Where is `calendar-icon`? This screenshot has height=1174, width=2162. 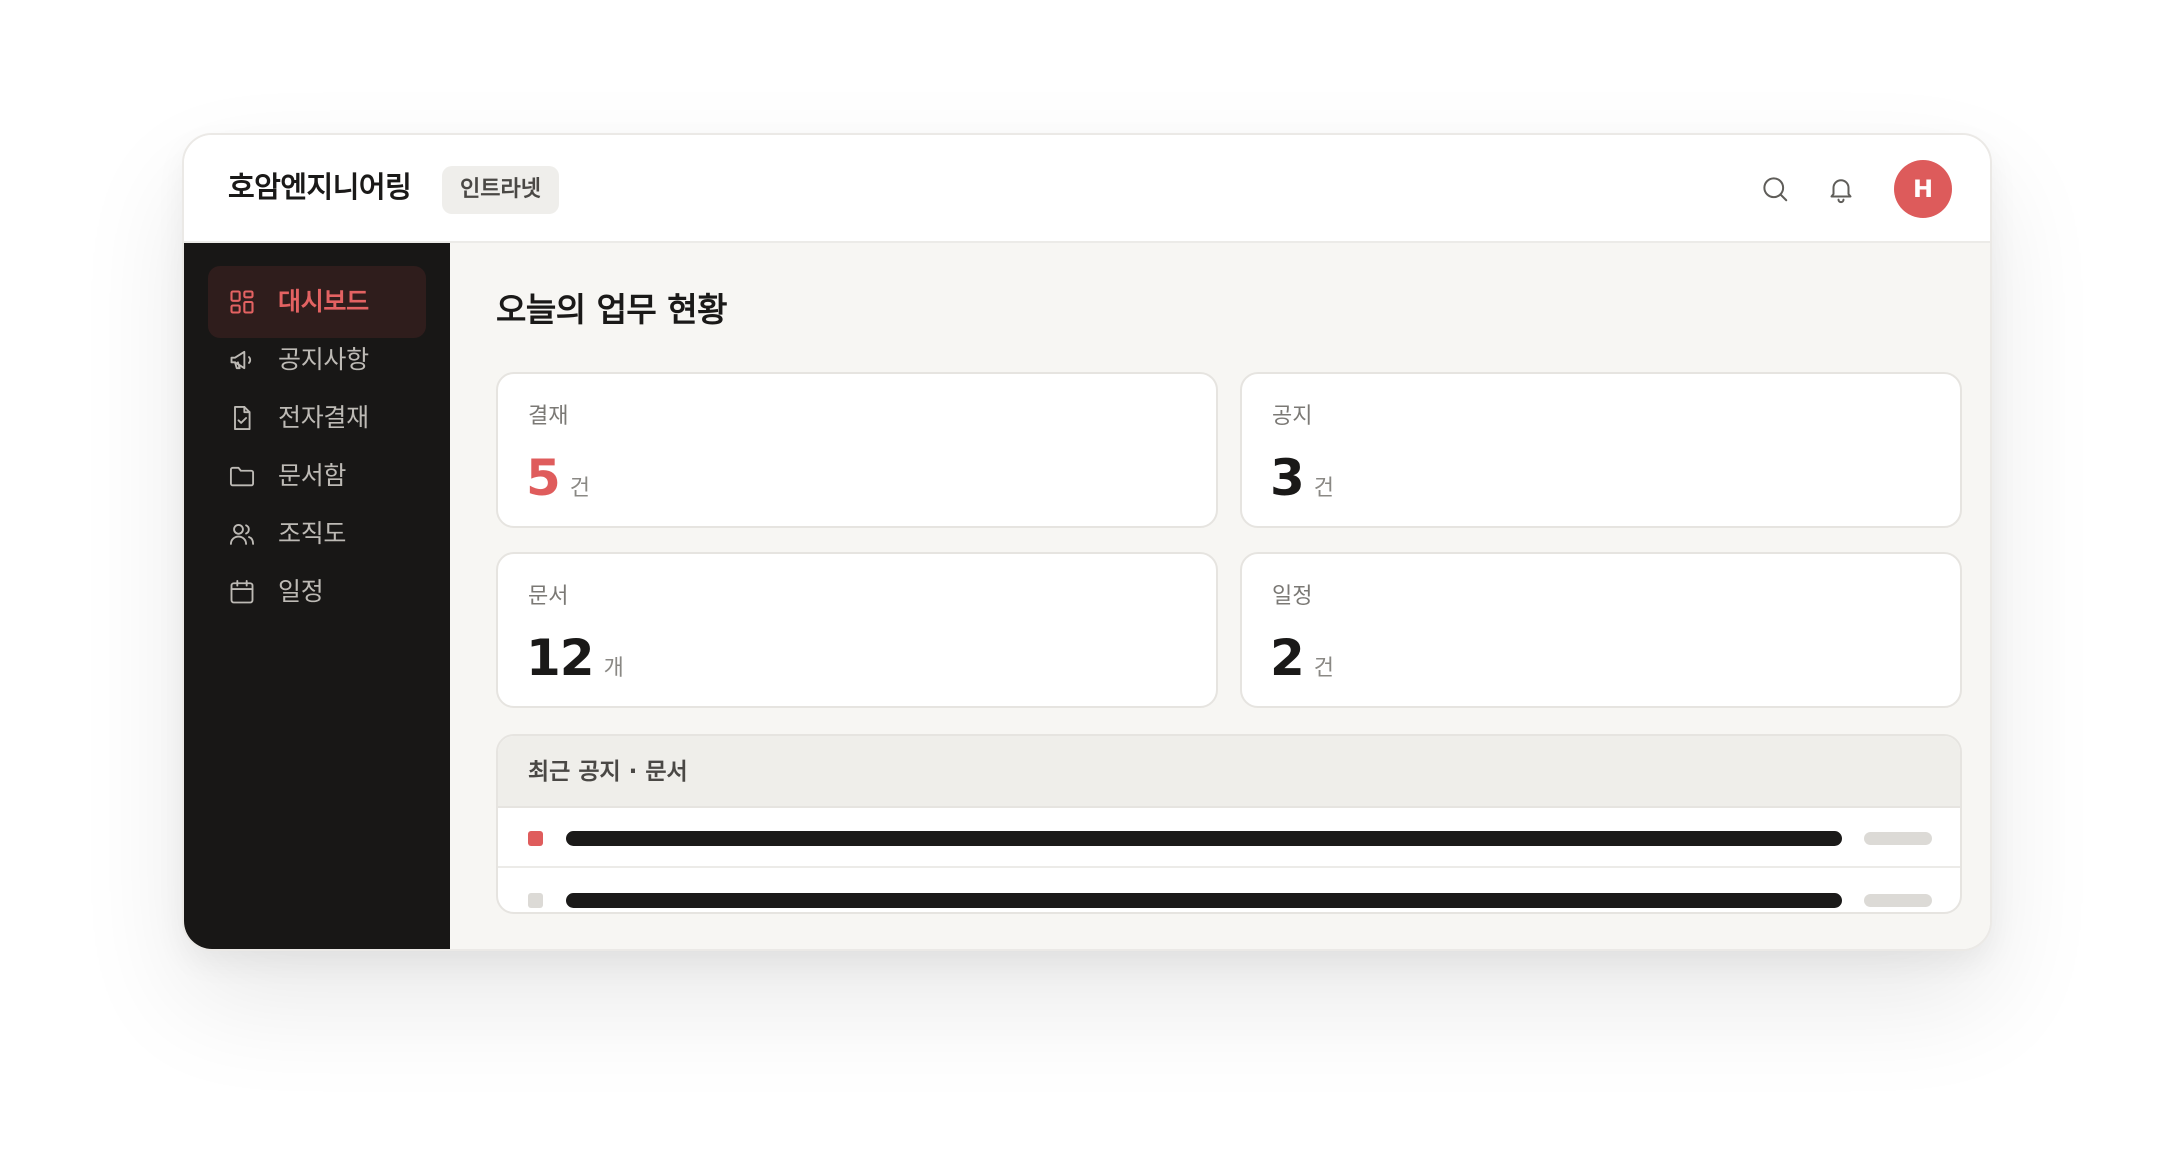
calendar-icon is located at coordinates (242, 591).